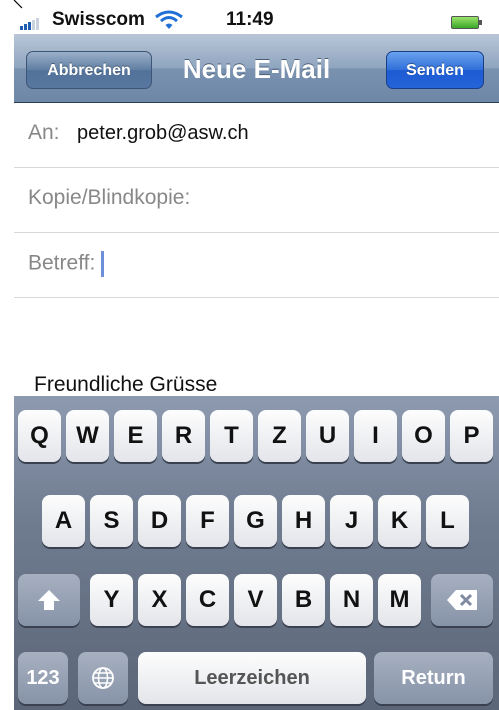  Describe the element at coordinates (471, 436) in the screenshot. I see `key-p: P` at that location.